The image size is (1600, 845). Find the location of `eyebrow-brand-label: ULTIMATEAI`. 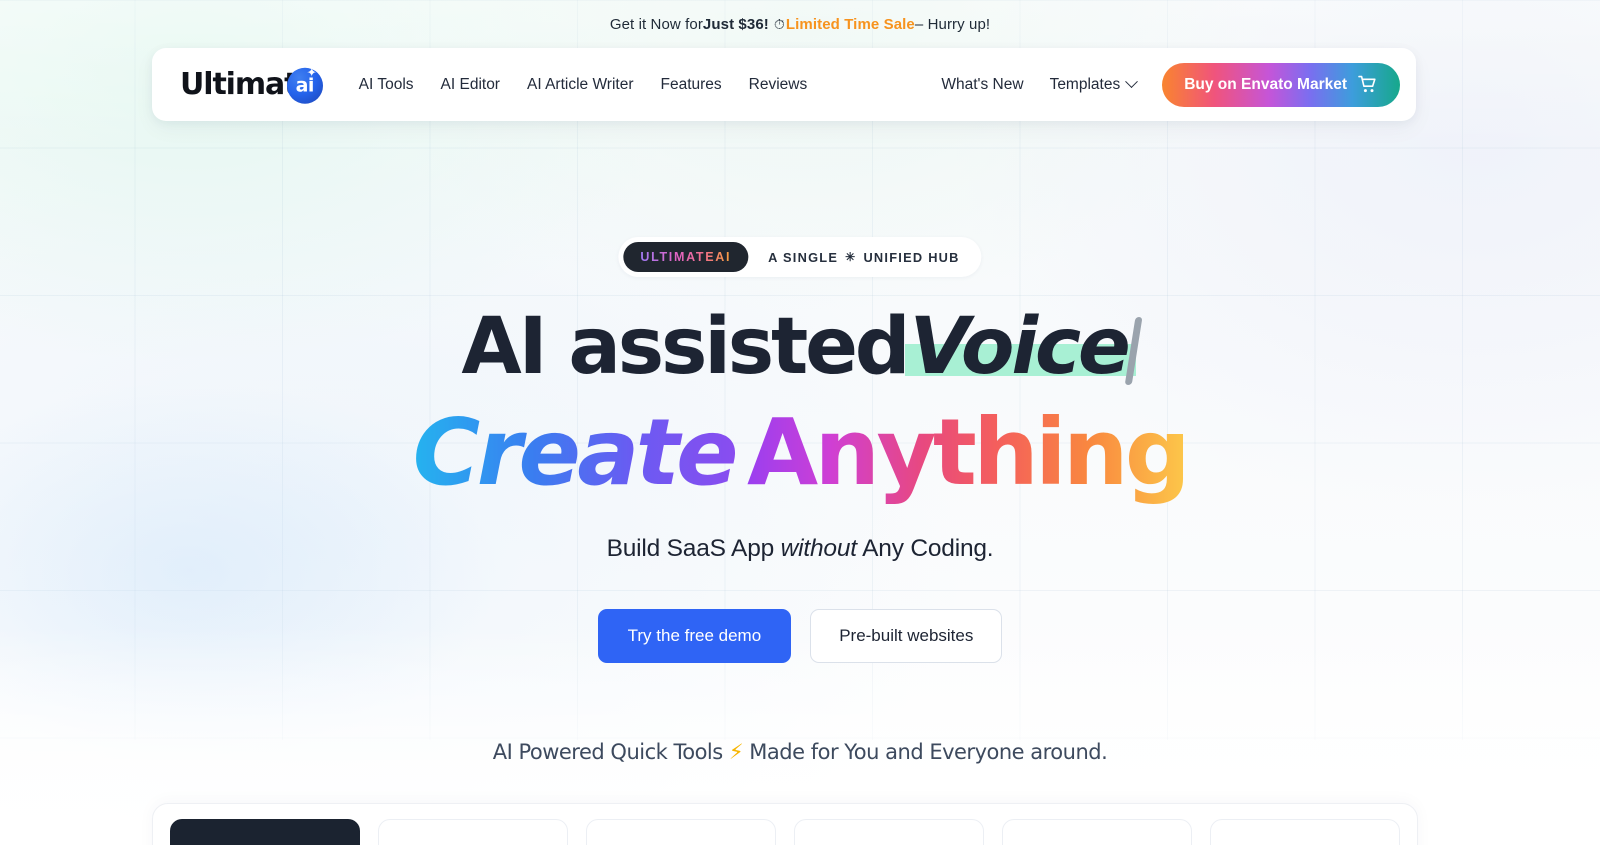

eyebrow-brand-label: ULTIMATEAI is located at coordinates (686, 257).